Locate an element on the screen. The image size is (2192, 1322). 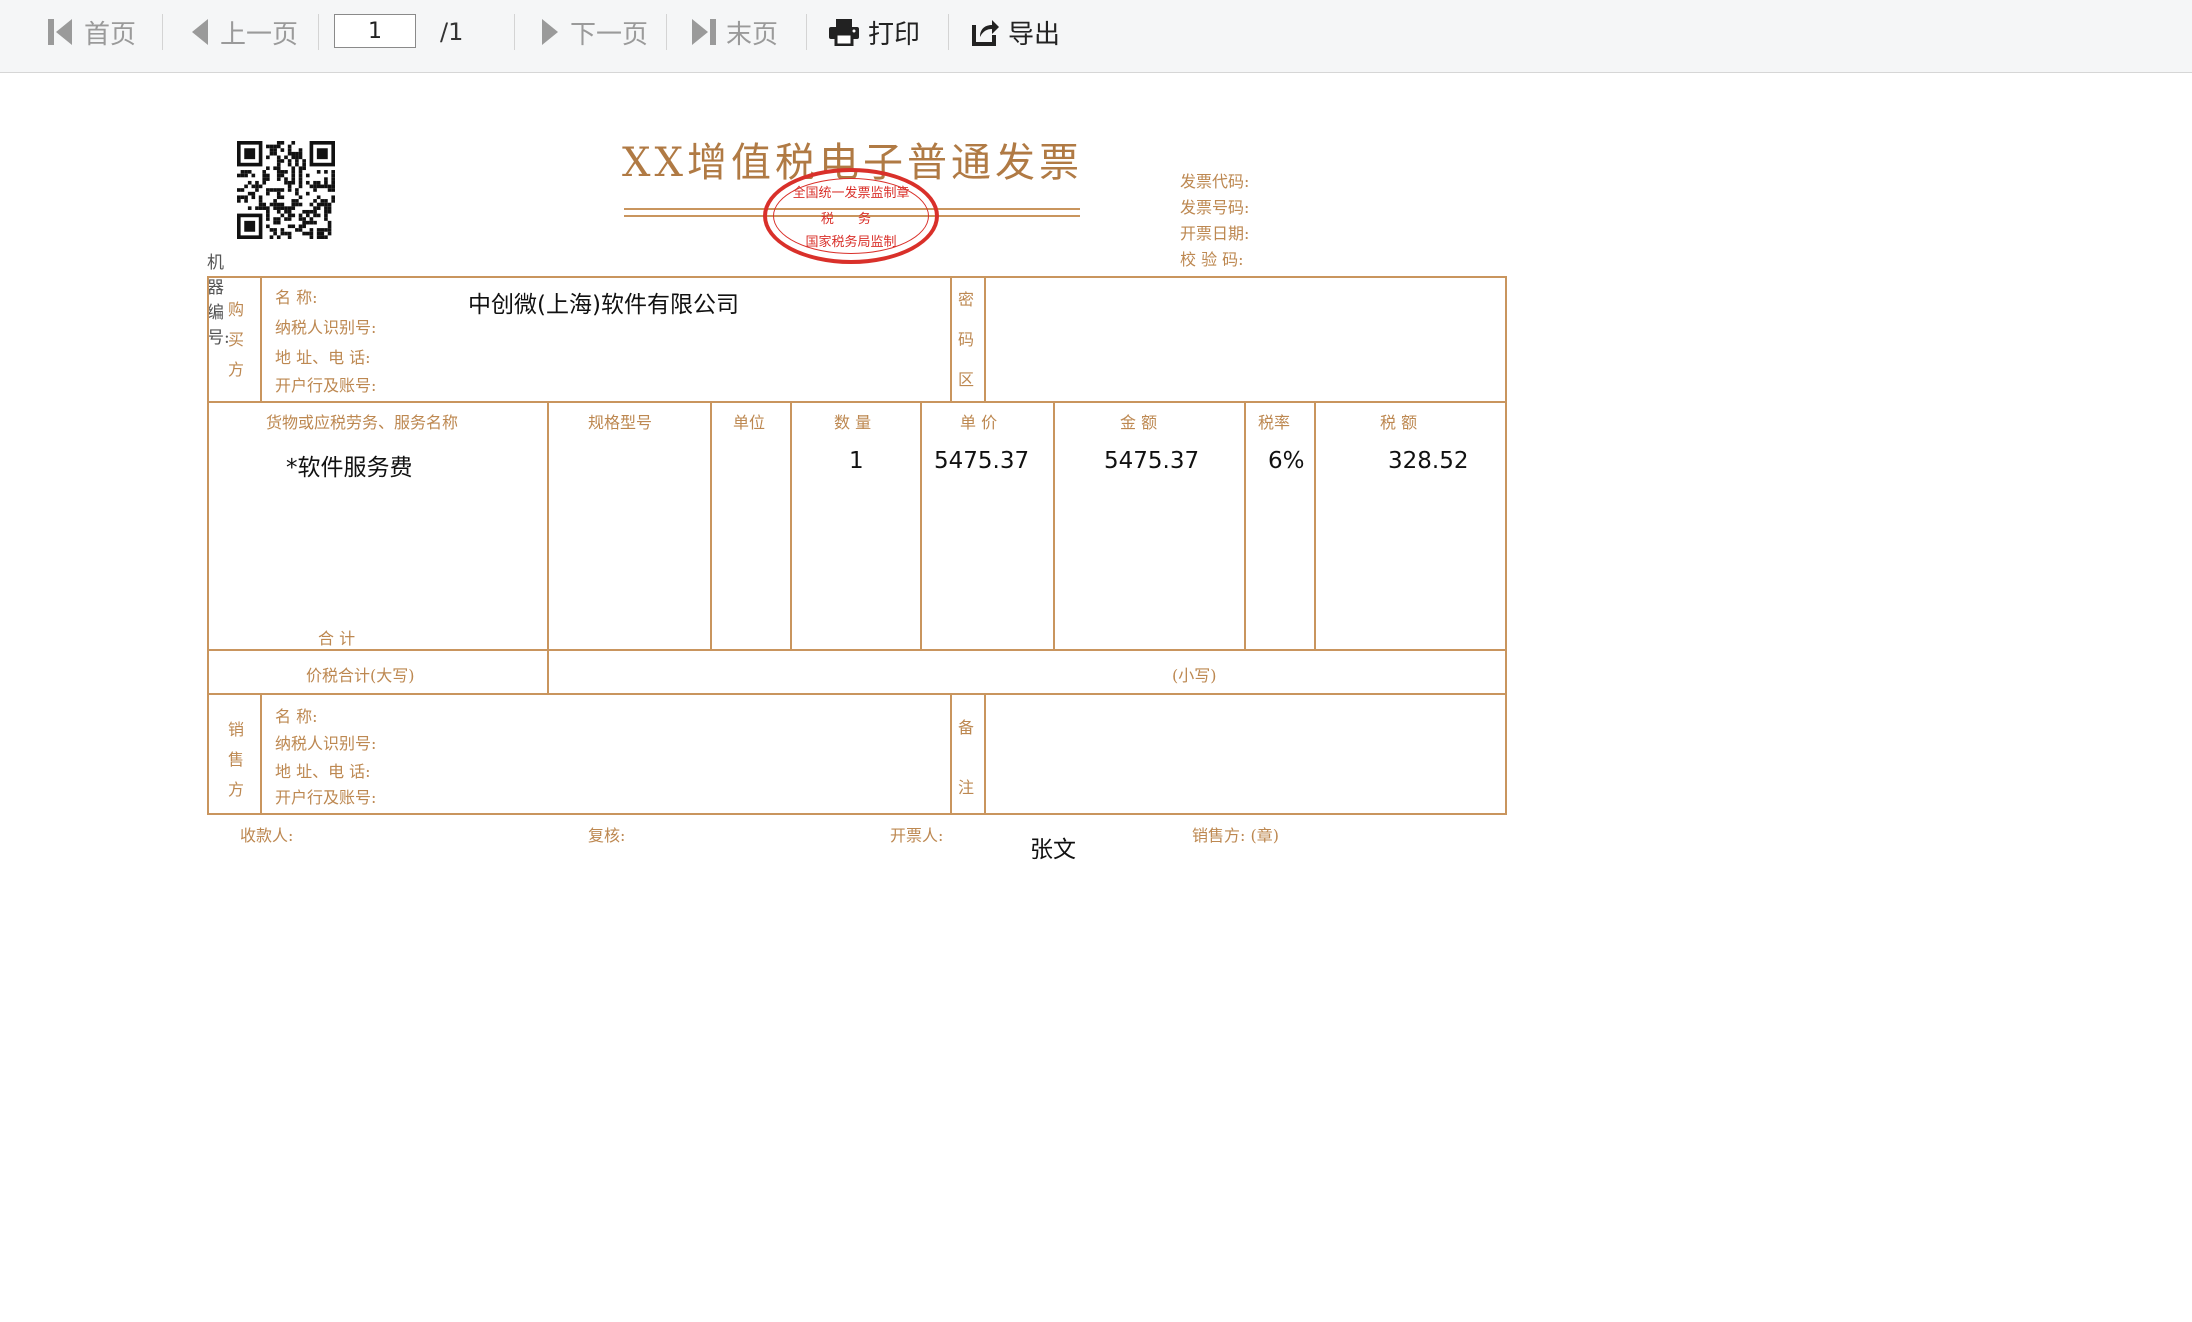
total-label: 合 计 is located at coordinates (337, 638).